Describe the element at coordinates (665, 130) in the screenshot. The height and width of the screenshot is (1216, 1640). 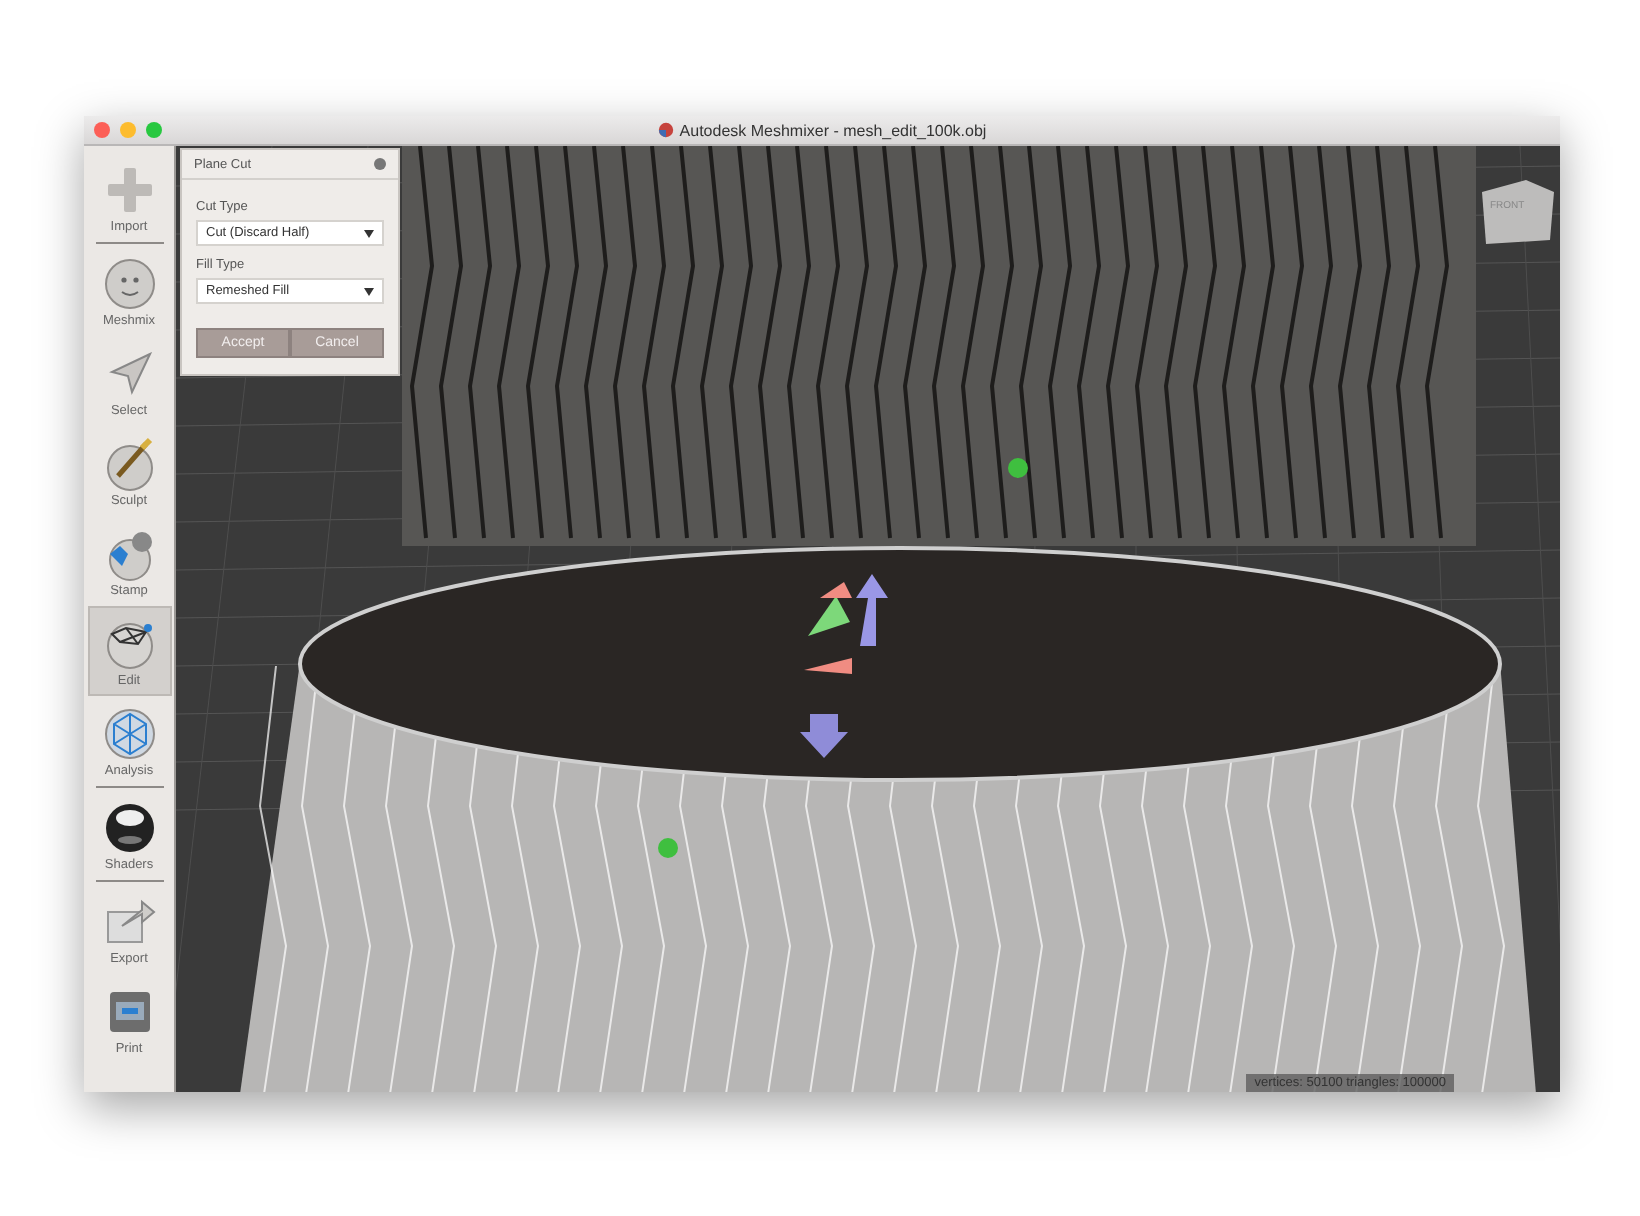
I see `app-logo-icon` at that location.